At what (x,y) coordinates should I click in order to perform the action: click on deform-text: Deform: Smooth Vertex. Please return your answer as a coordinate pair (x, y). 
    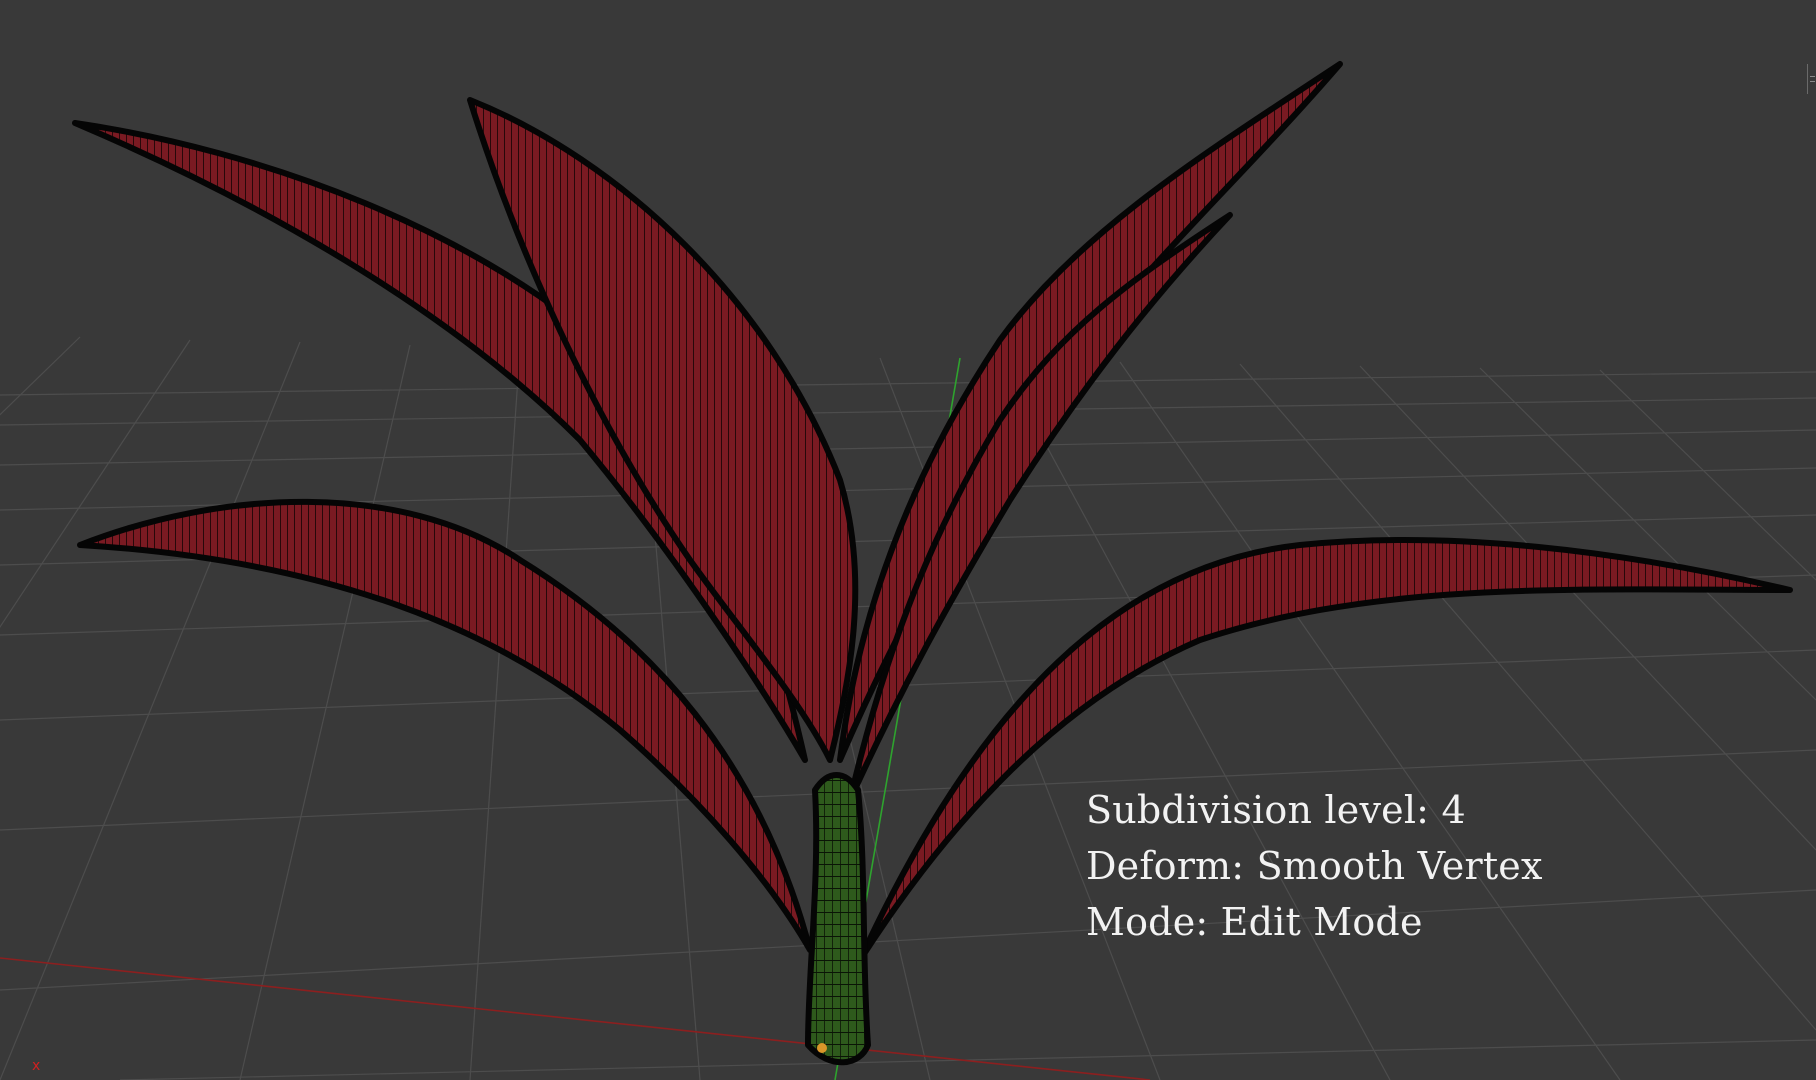
    Looking at the image, I should click on (1314, 866).